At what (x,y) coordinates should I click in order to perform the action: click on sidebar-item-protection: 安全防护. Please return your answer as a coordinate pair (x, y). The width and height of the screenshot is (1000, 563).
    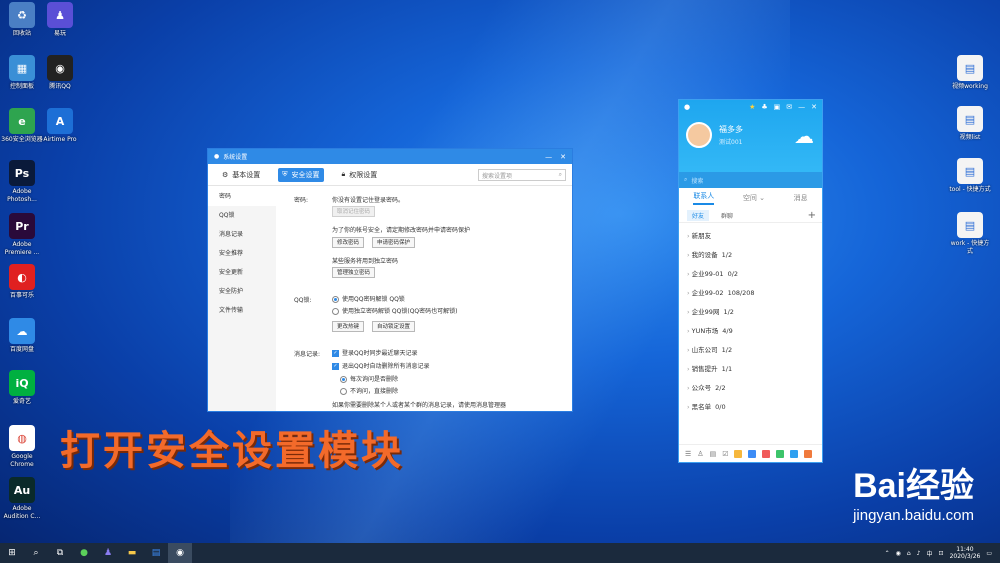
    Looking at the image, I should click on (242, 291).